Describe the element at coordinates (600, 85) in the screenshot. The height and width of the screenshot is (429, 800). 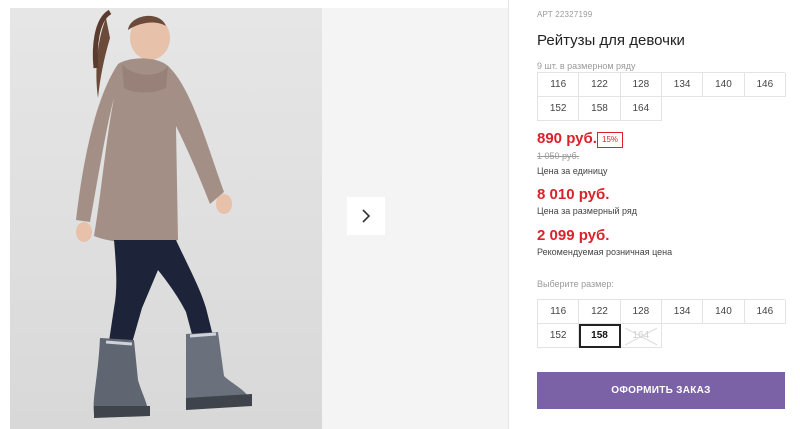
I see `size-row-cell: 122` at that location.